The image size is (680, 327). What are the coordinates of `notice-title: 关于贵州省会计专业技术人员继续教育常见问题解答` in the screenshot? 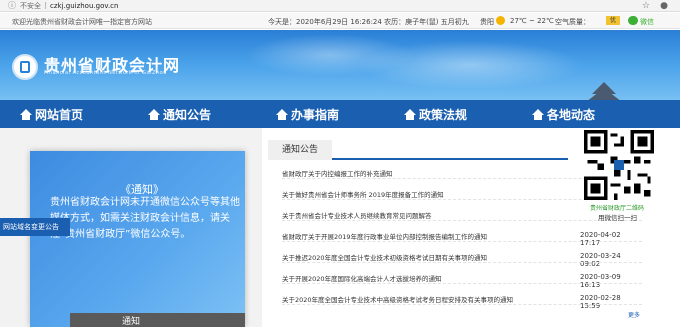 It's located at (357, 215).